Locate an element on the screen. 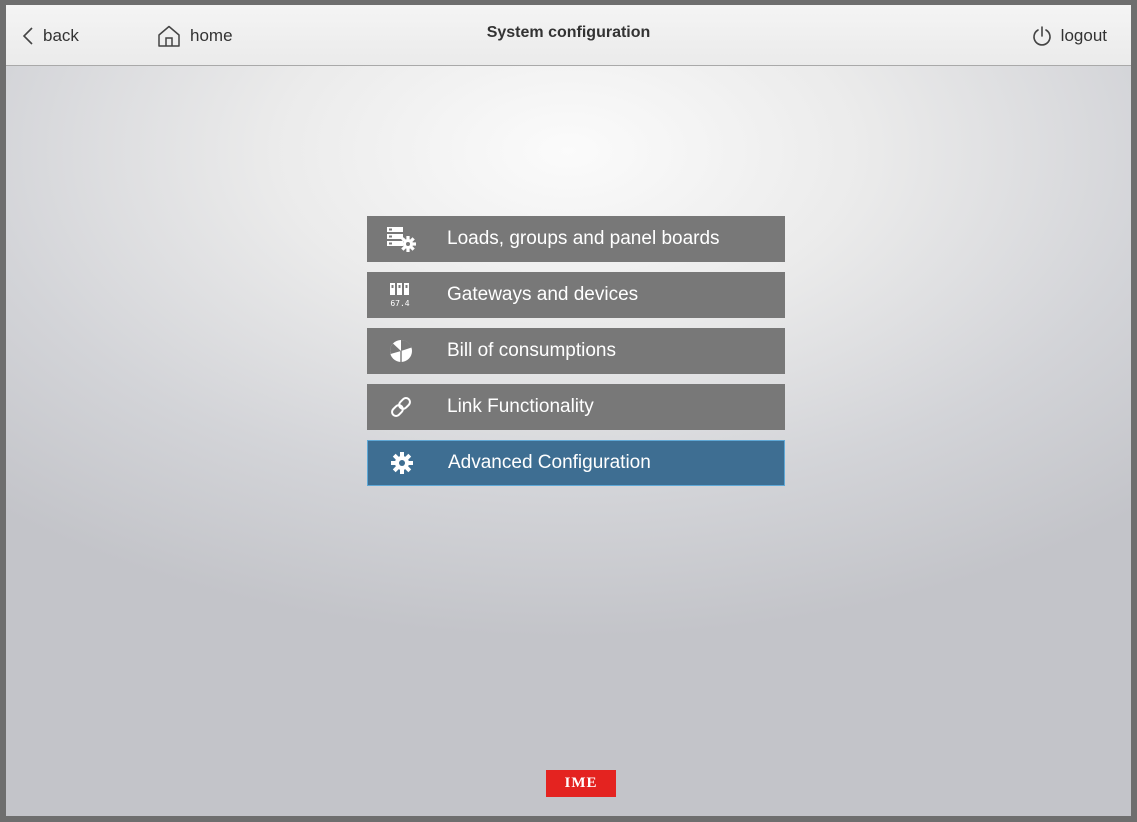 Image resolution: width=1137 pixels, height=822 pixels. top-bar: back home System configuration logout is located at coordinates (568, 35).